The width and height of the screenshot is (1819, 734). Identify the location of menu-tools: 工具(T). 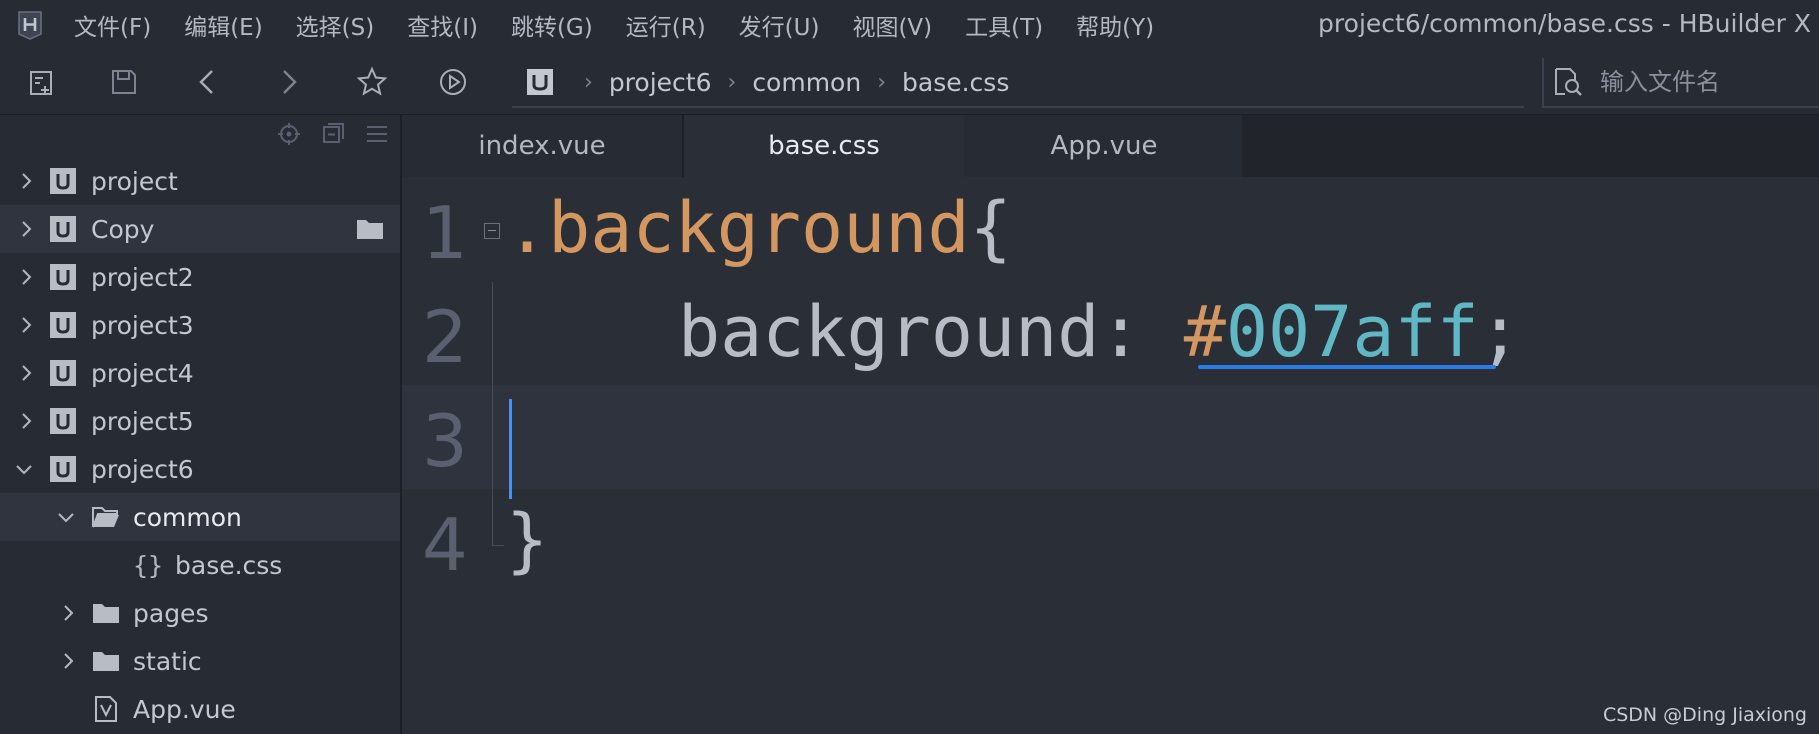
(1004, 25).